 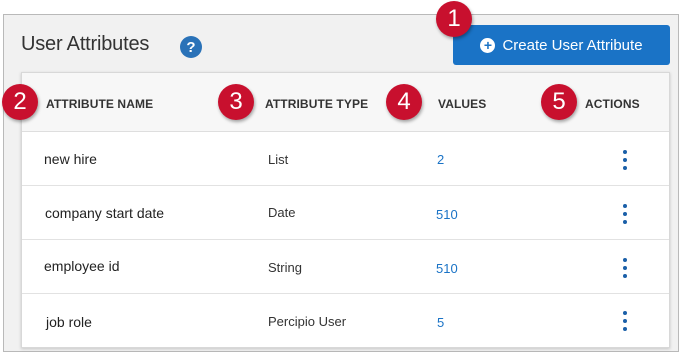 What do you see at coordinates (559, 102) in the screenshot?
I see `callout-badge: 5` at bounding box center [559, 102].